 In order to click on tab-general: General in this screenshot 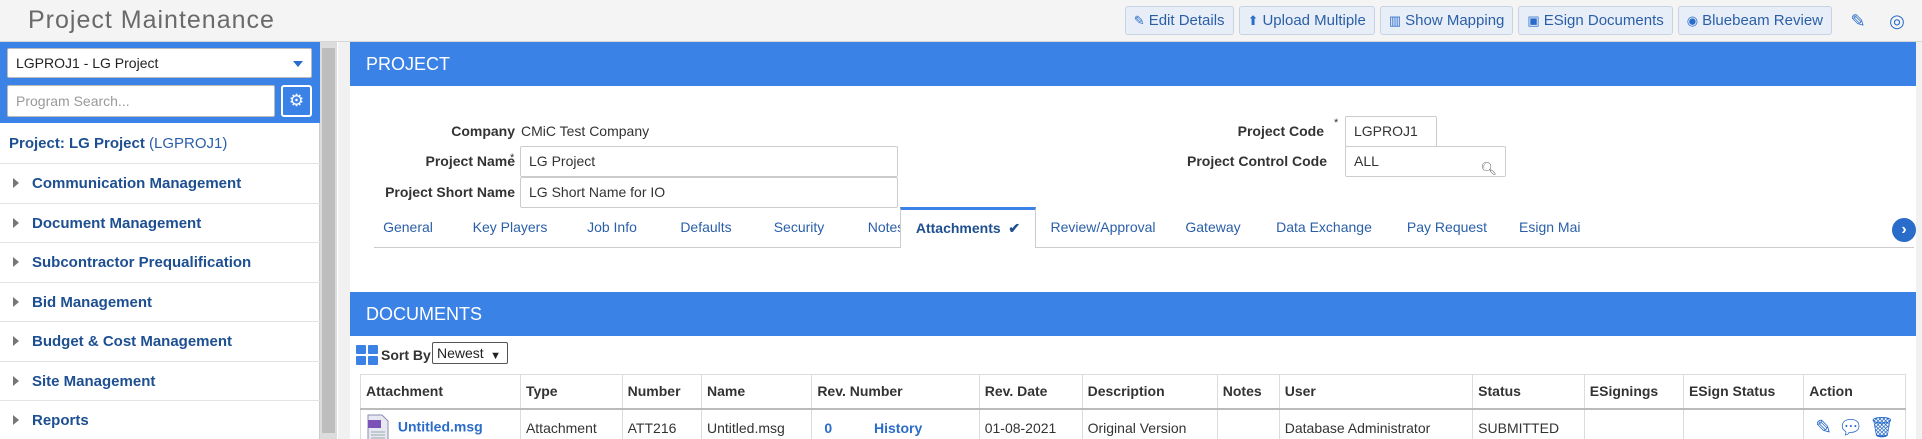, I will do `click(408, 227)`.